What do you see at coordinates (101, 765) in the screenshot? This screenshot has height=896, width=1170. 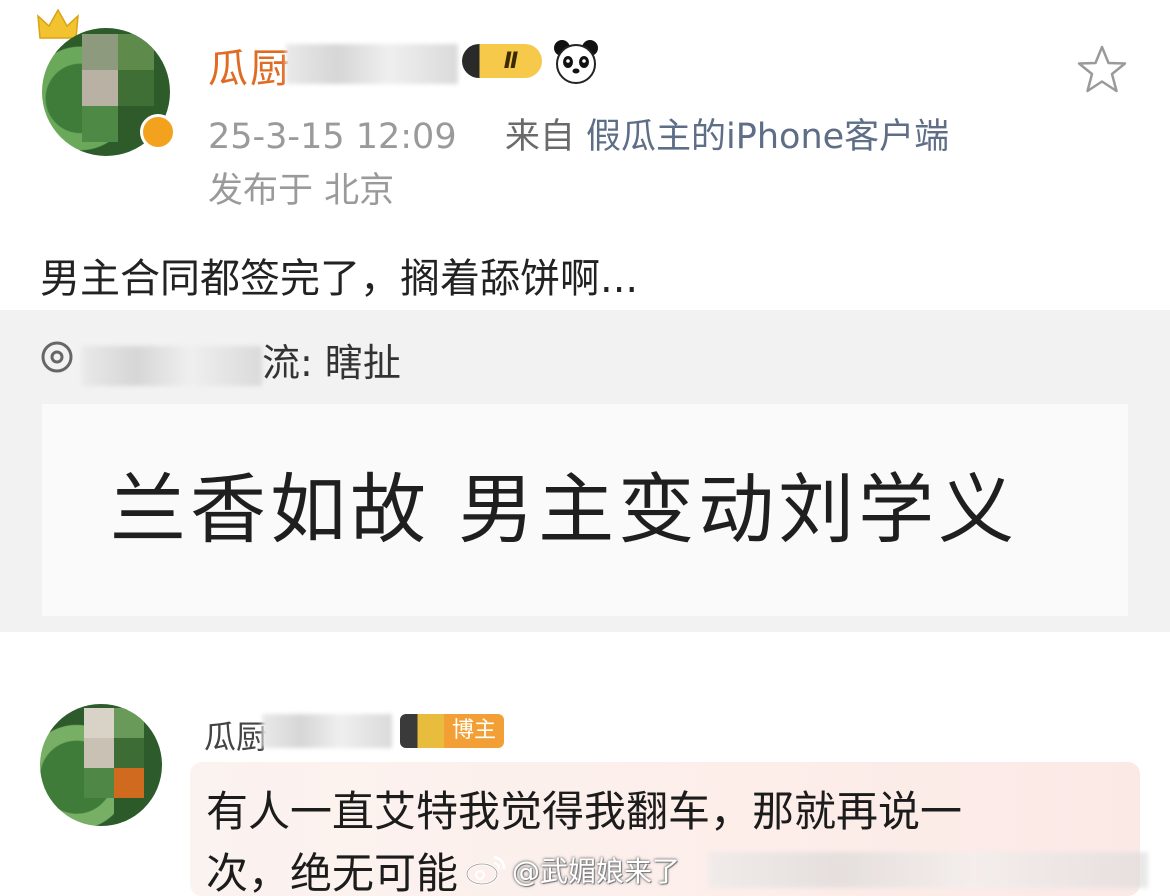 I see `commenter-avatar` at bounding box center [101, 765].